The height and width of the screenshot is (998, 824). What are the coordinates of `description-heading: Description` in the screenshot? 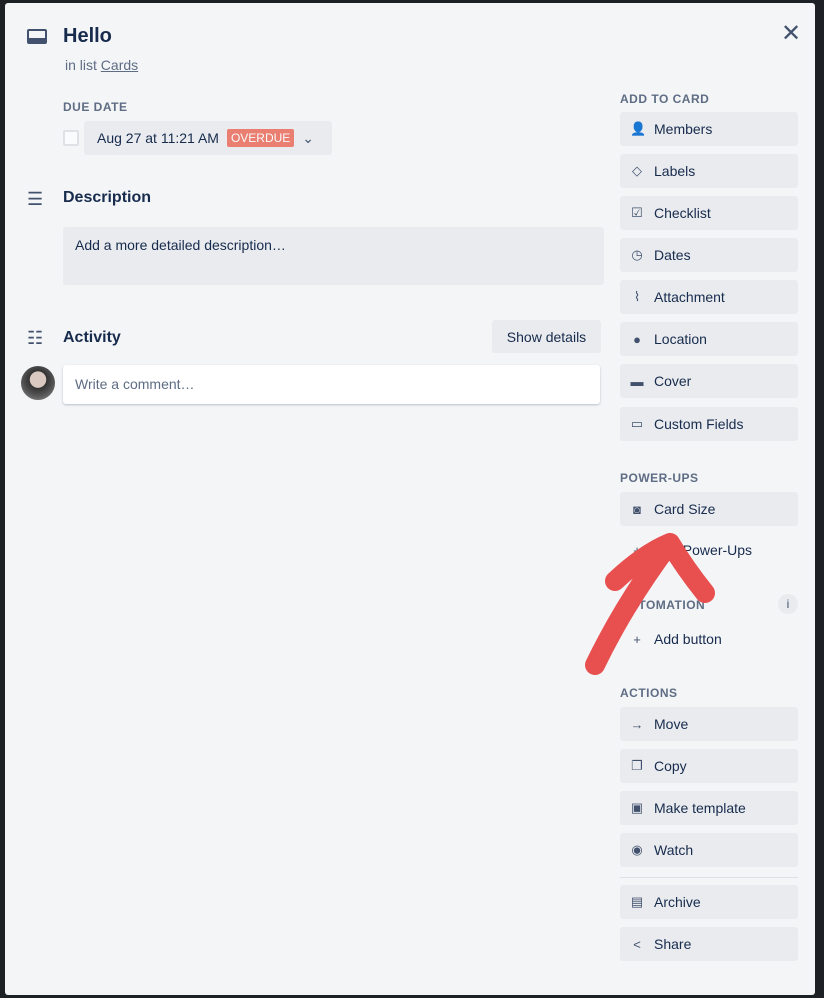 It's located at (107, 197).